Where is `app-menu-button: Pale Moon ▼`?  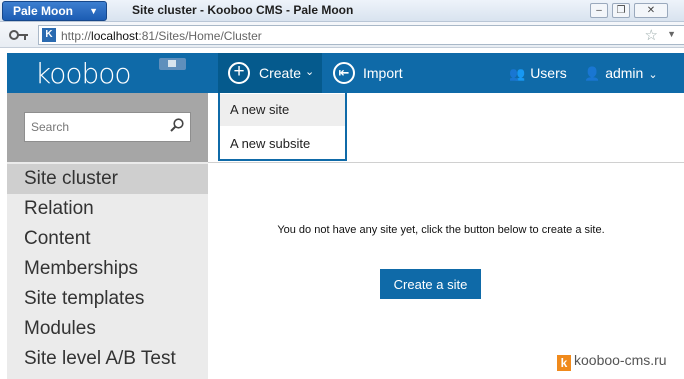 app-menu-button: Pale Moon ▼ is located at coordinates (54, 11).